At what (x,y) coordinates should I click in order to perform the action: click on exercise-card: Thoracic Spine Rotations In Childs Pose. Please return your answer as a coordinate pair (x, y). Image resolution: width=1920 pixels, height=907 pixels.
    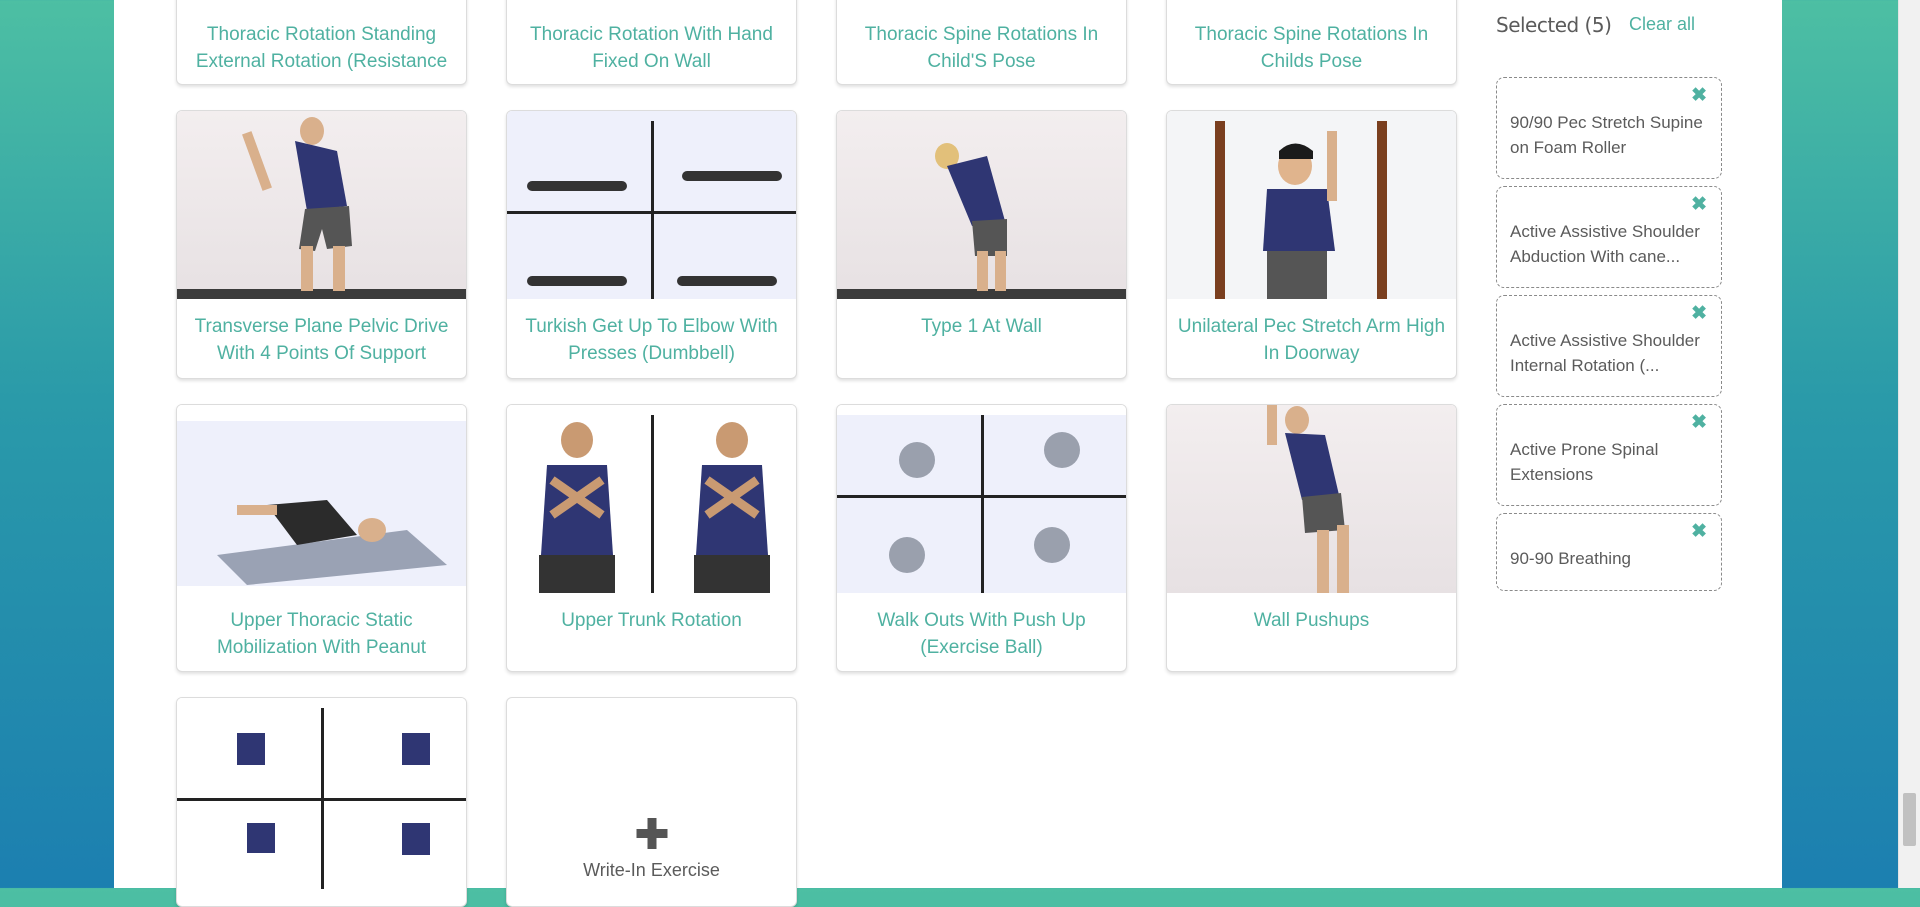
    Looking at the image, I should click on (1311, 42).